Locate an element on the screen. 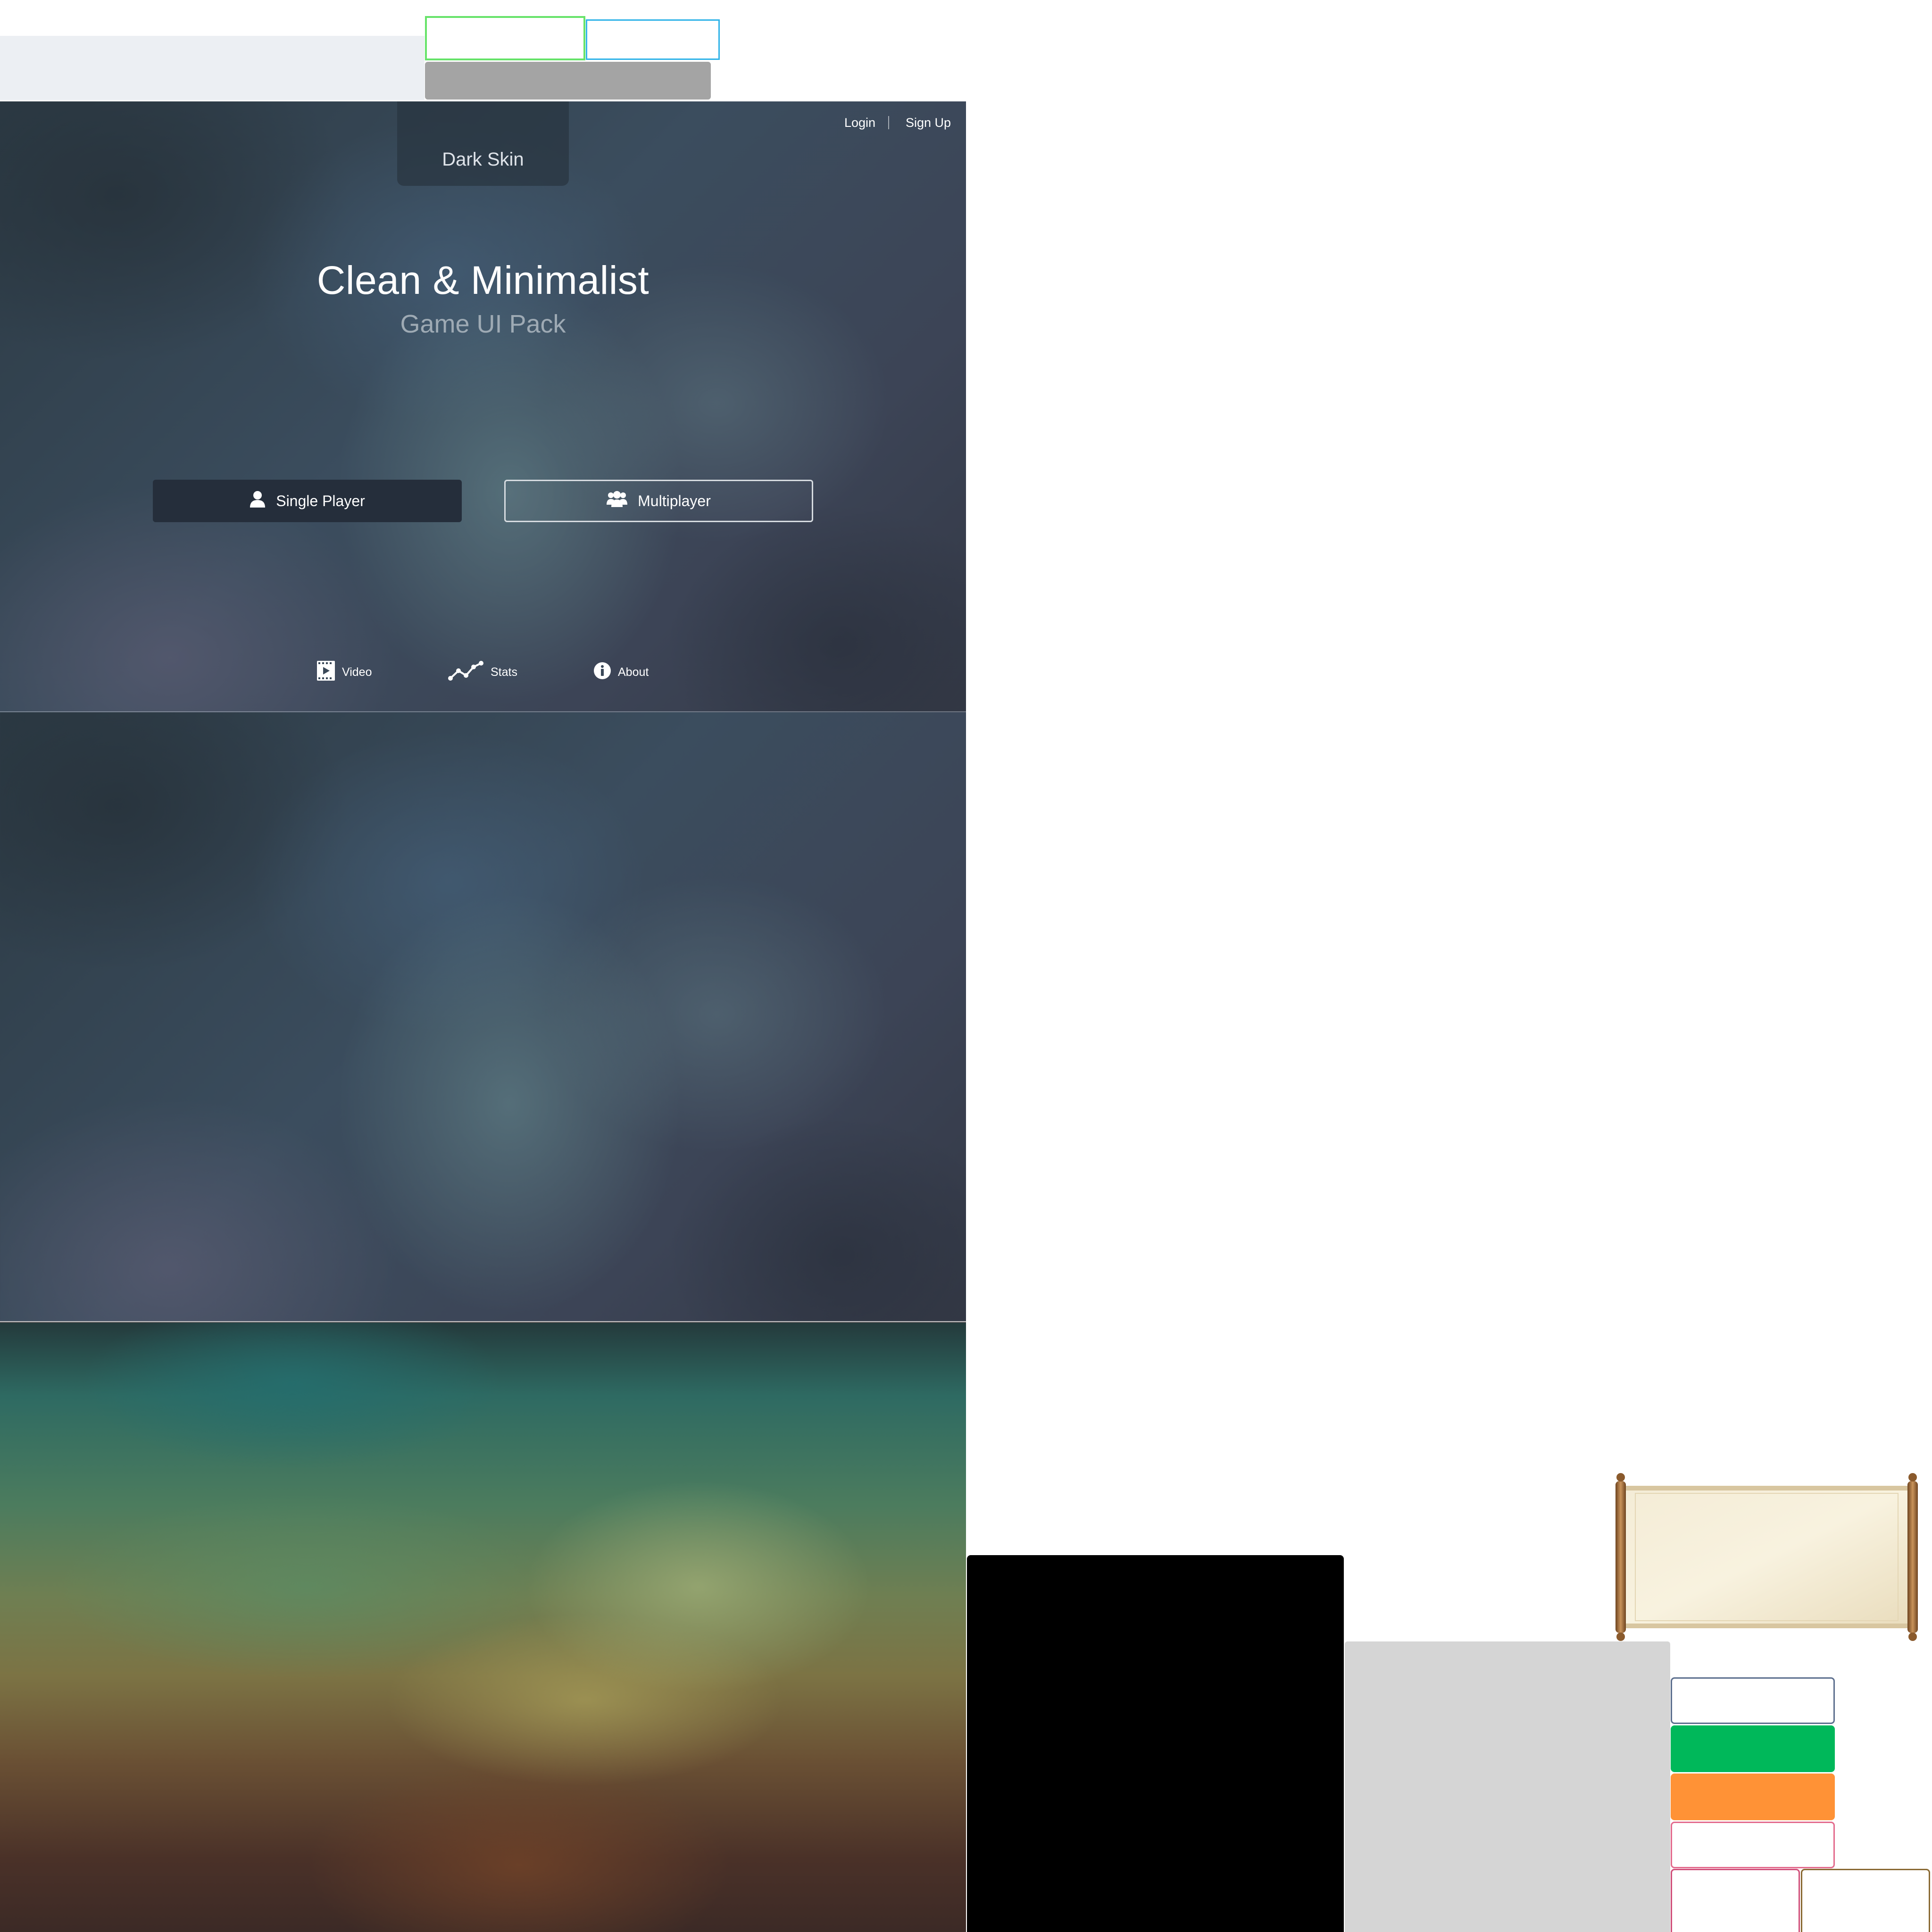 The width and height of the screenshot is (1932, 1932). info-icon is located at coordinates (602, 672).